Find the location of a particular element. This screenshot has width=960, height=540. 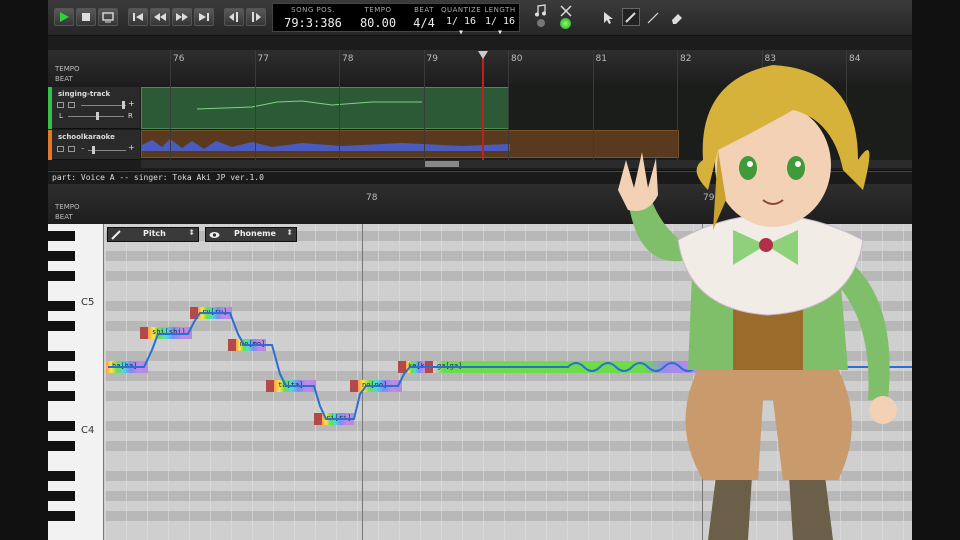

eraser-icon is located at coordinates (677, 19).